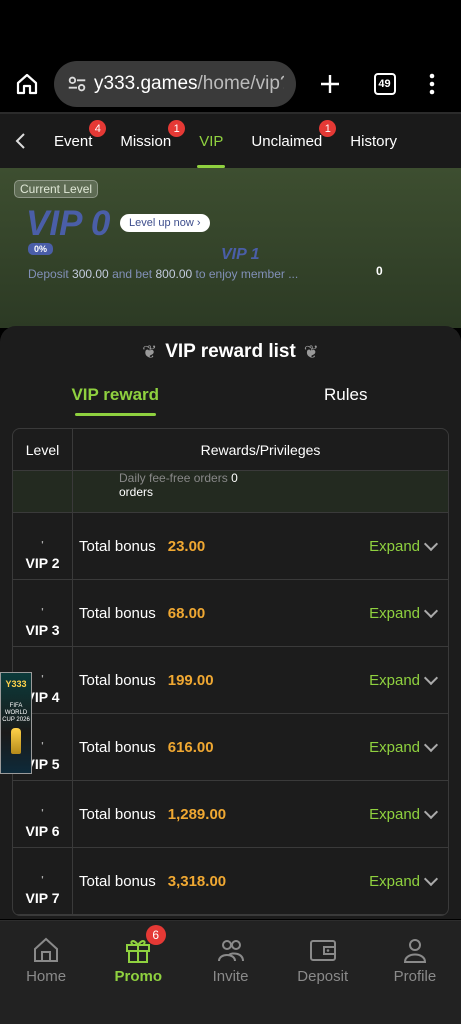 This screenshot has width=461, height=1024. What do you see at coordinates (42, 630) in the screenshot?
I see `row-level: VIP 3` at bounding box center [42, 630].